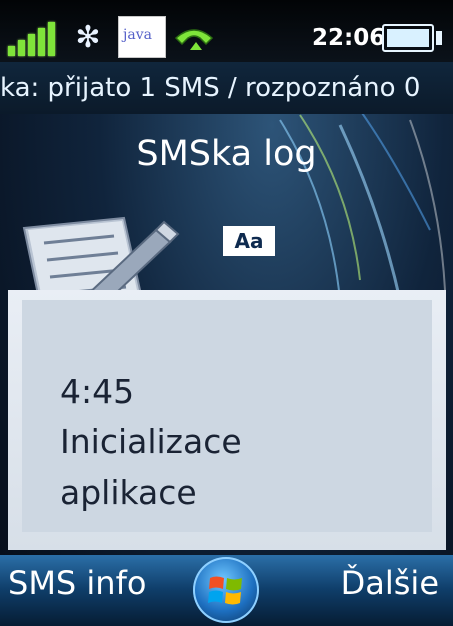  What do you see at coordinates (77, 583) in the screenshot?
I see `sms-info-softkey: SMS info` at bounding box center [77, 583].